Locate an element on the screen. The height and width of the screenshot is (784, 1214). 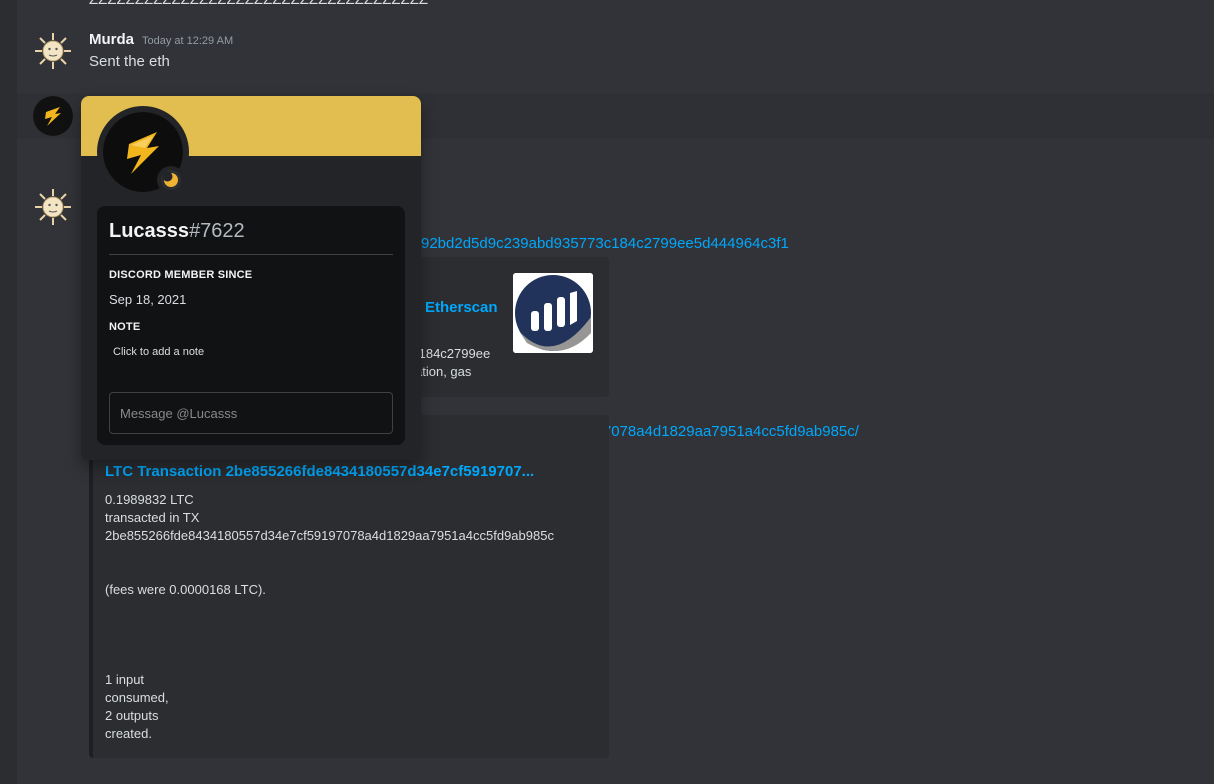
profile-username: Lucasss#7622 is located at coordinates (177, 231).